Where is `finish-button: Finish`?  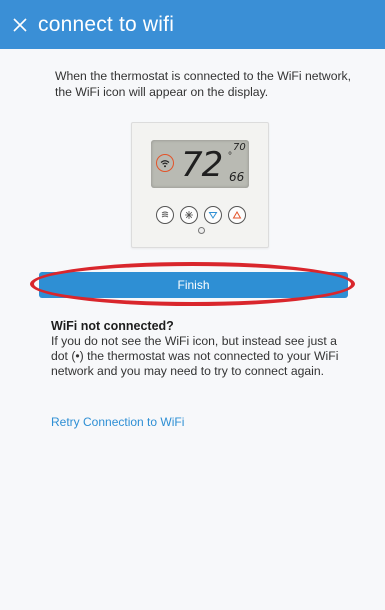
finish-button: Finish is located at coordinates (193, 285).